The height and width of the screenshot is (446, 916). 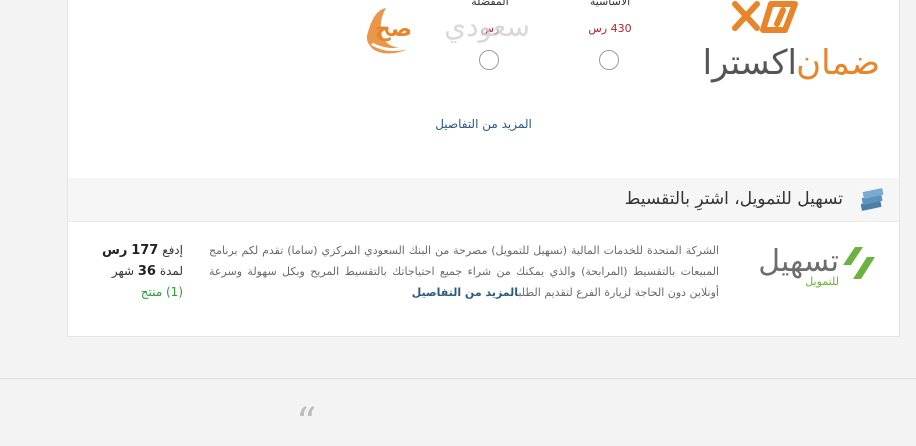 I want to click on tasheel-more-details-link: المزيد من التفاصيل, so click(x=465, y=292).